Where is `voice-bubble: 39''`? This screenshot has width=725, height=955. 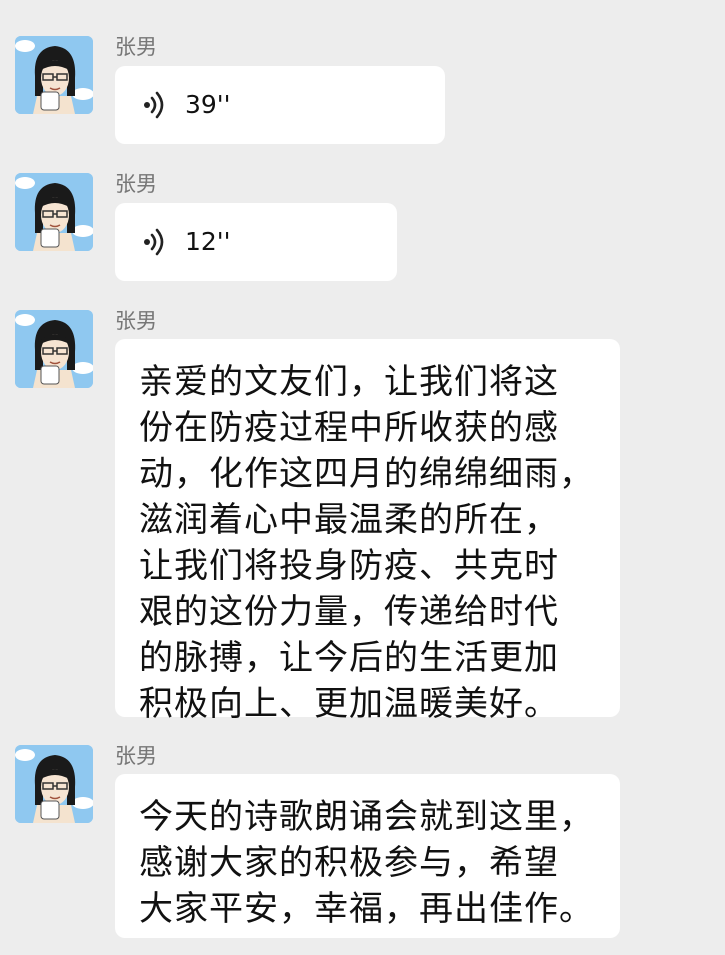
voice-bubble: 39'' is located at coordinates (280, 105).